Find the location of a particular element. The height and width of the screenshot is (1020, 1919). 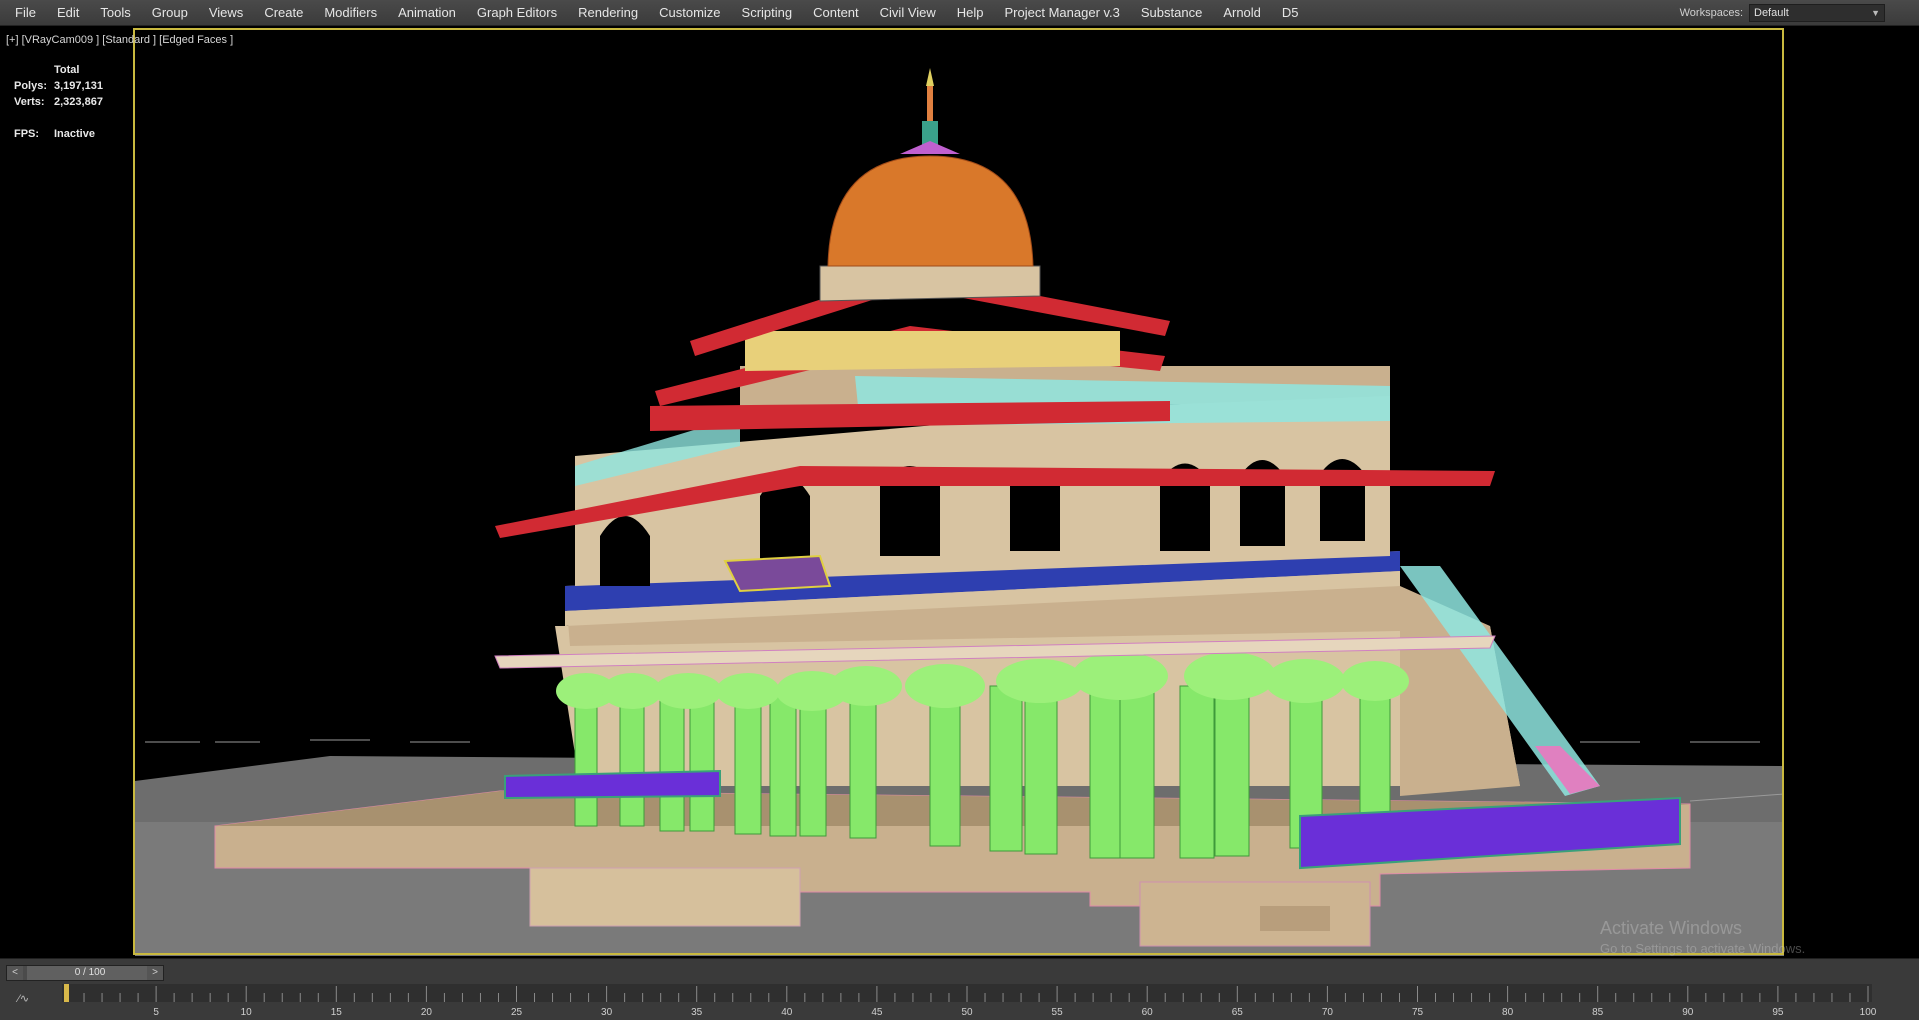

timeline-tick-label: 45 is located at coordinates (877, 1012).